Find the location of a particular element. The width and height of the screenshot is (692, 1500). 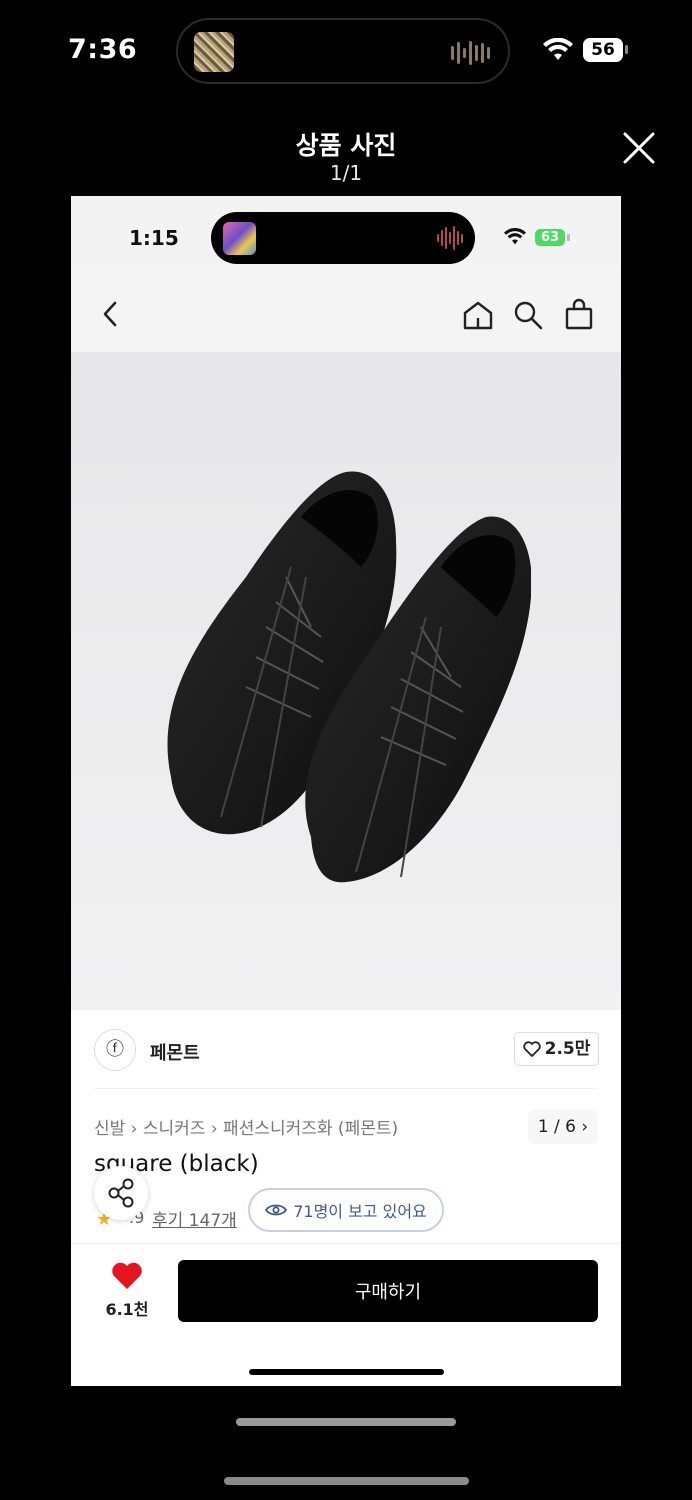

search-icon is located at coordinates (528, 315).